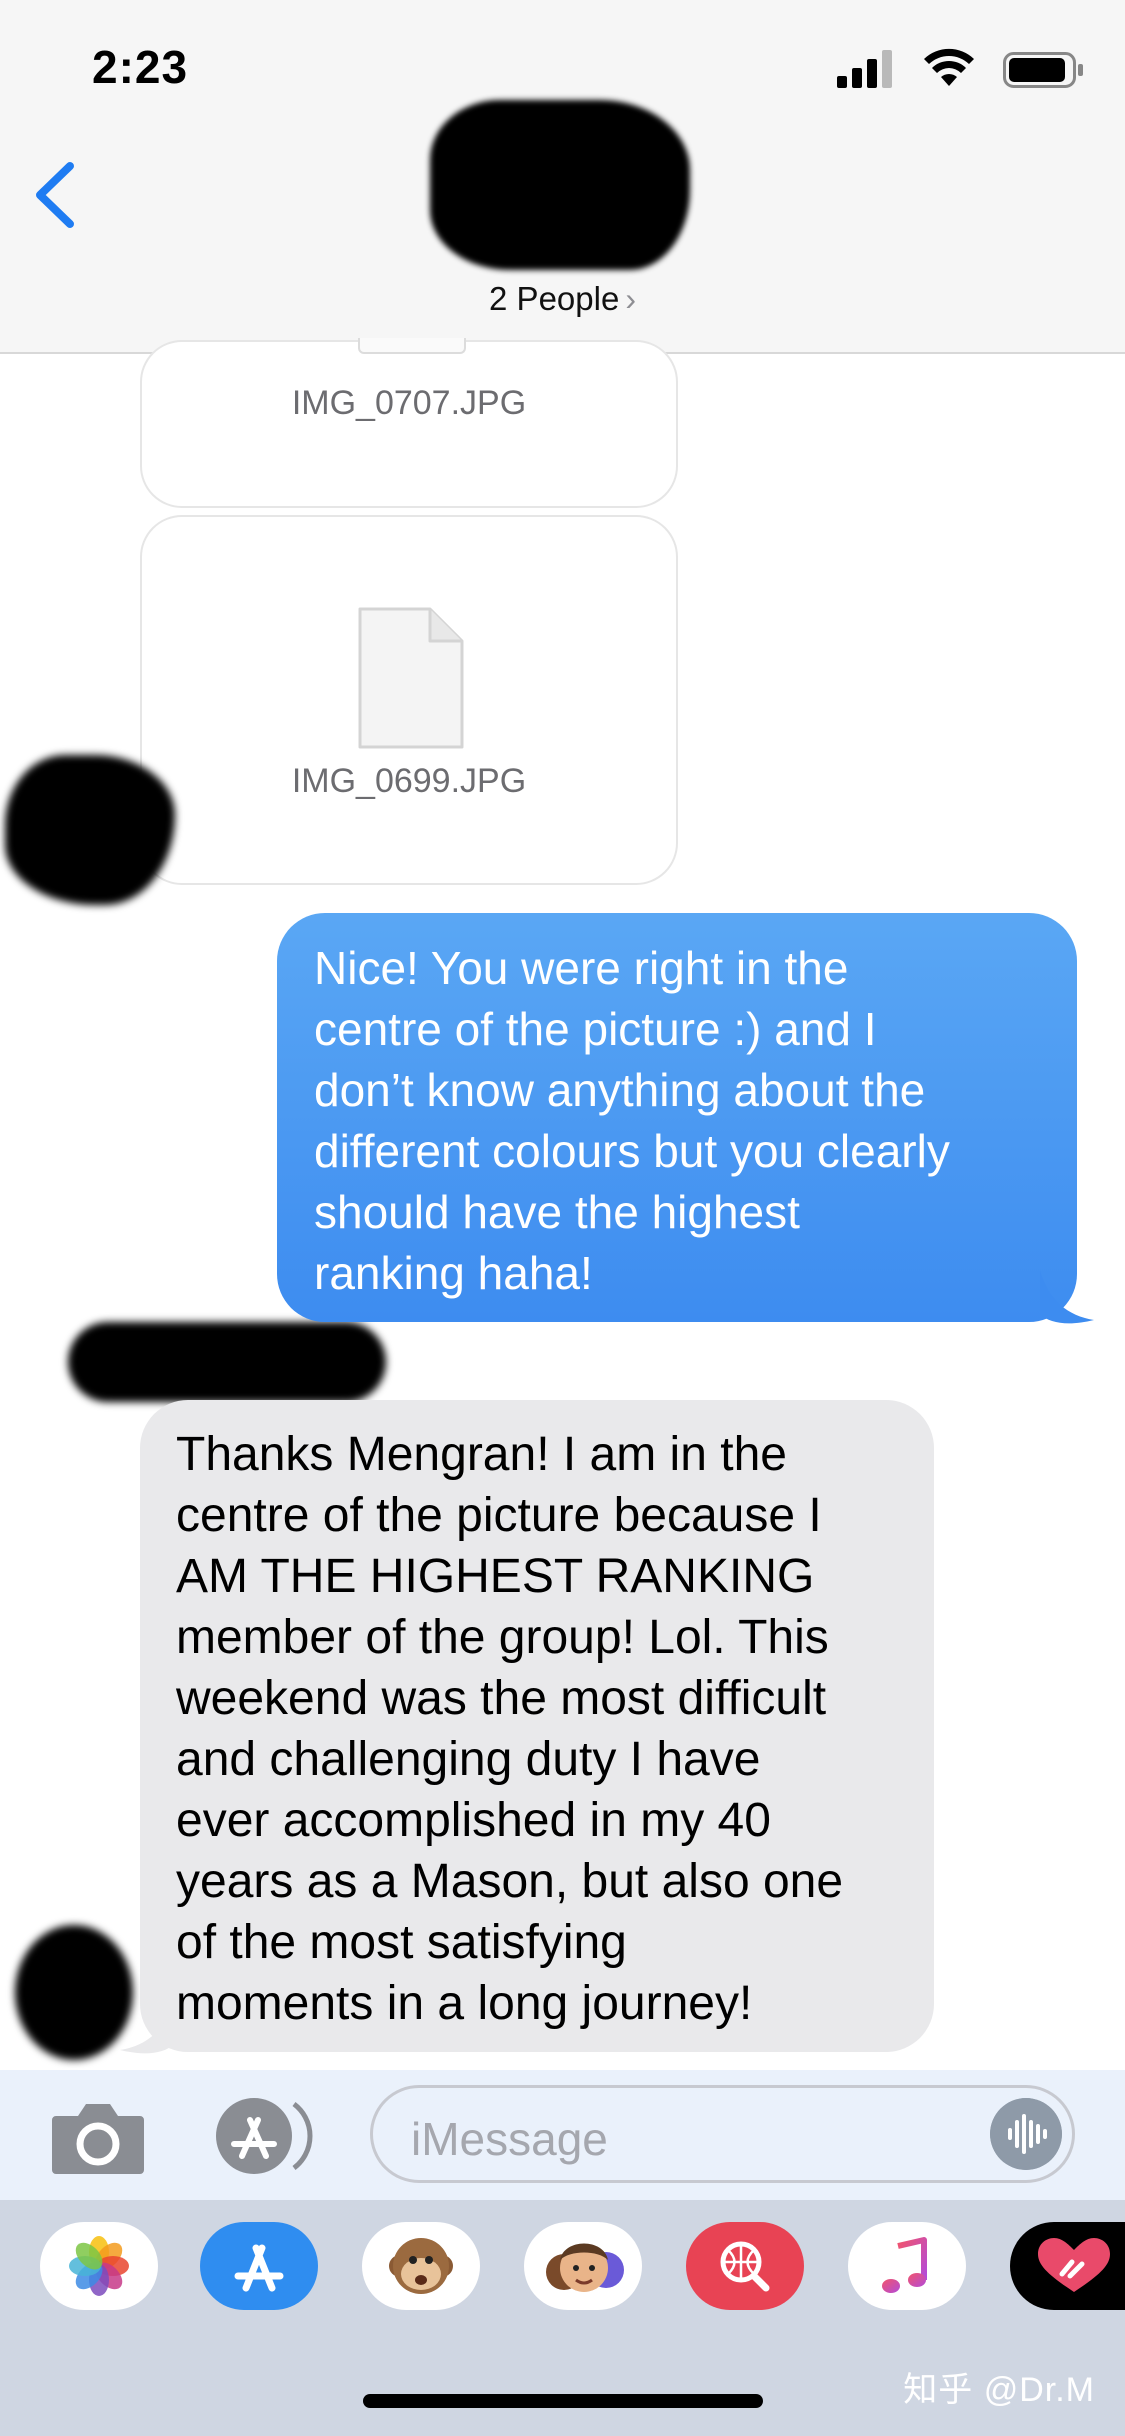 This screenshot has width=1125, height=2436. What do you see at coordinates (55, 195) in the screenshot?
I see `chevron-left-icon` at bounding box center [55, 195].